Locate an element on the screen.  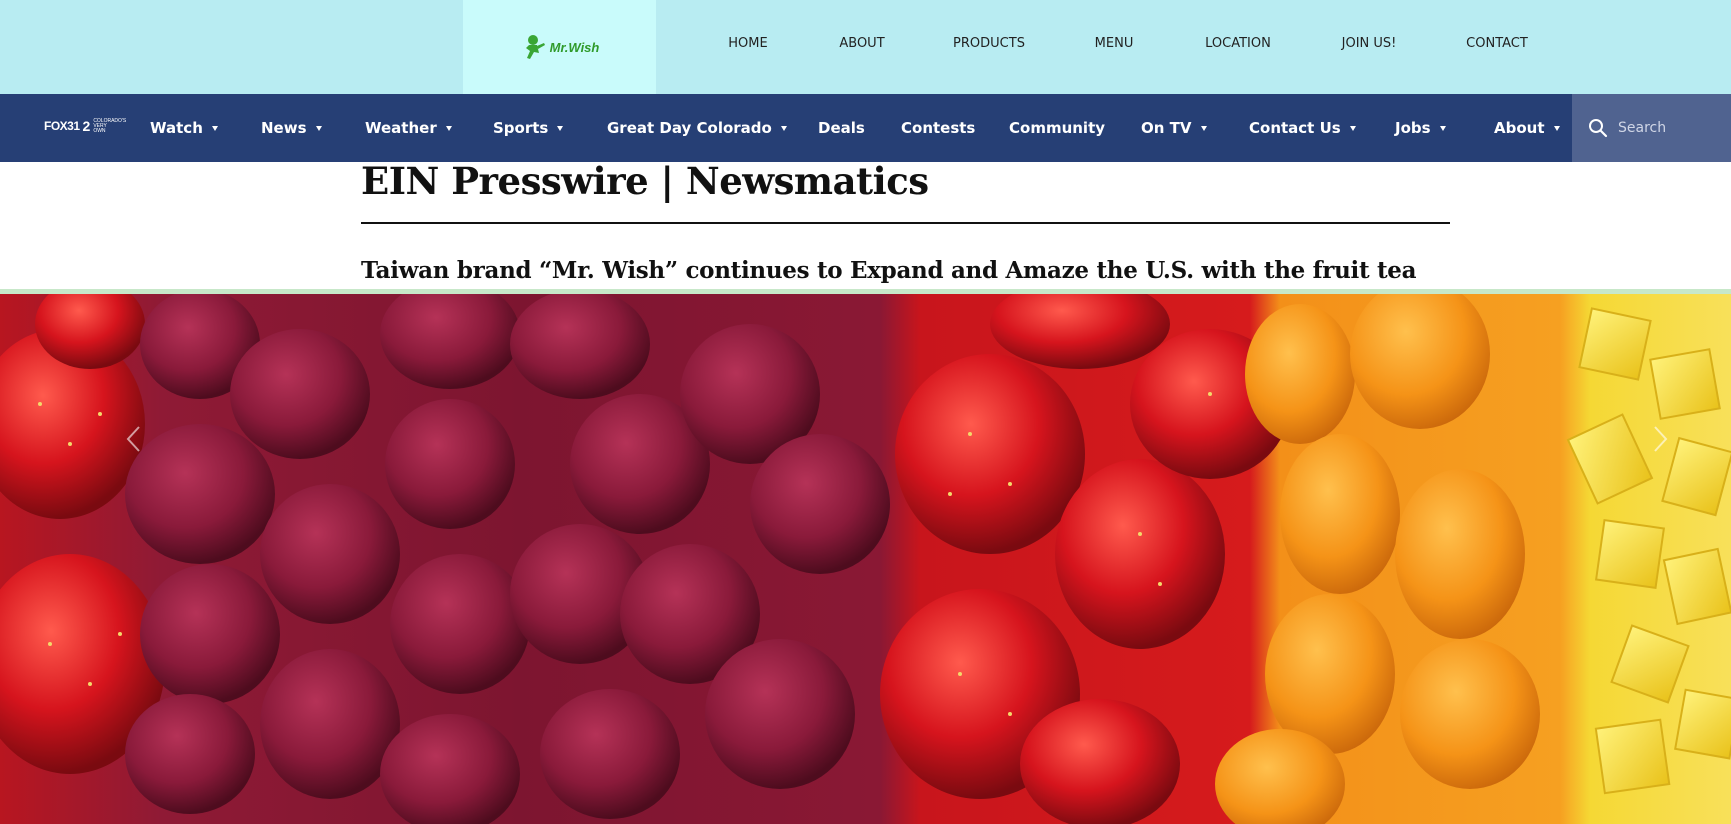
logo-tagline: COLORADO'S VERY OWN is located at coordinates (110, 125).